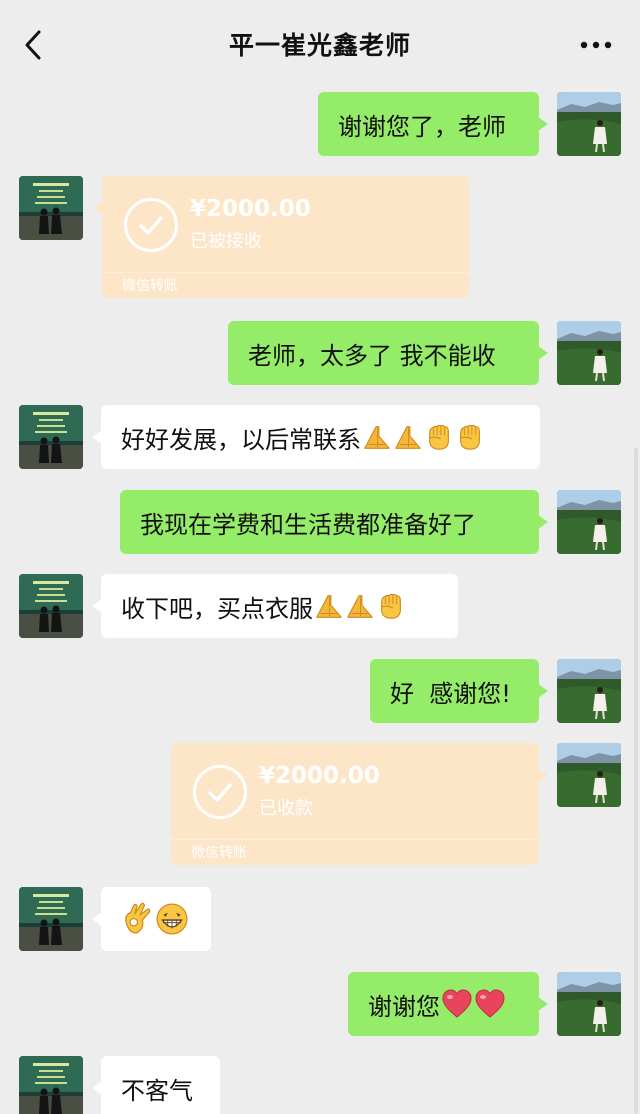 The height and width of the screenshot is (1114, 640). I want to click on message-text: 好好发展，以后常联系, so click(241, 439).